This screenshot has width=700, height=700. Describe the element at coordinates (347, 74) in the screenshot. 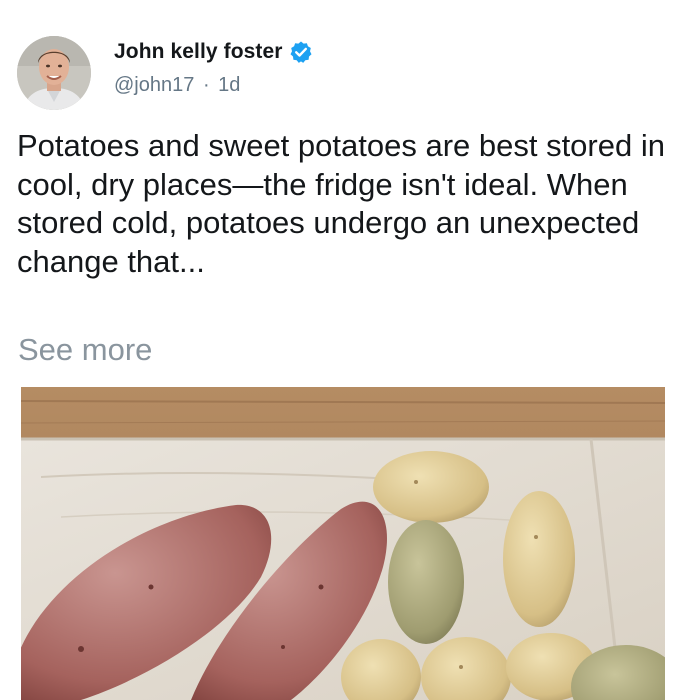

I see `tweet-header: John kelly foster @john17 · 1d` at that location.